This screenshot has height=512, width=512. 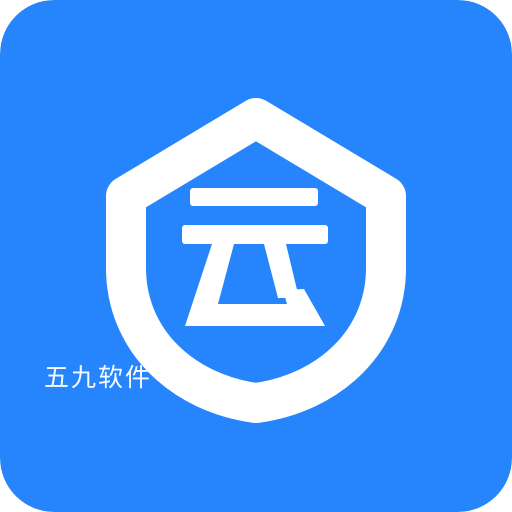 I want to click on glyph-top-bar, so click(x=254, y=197).